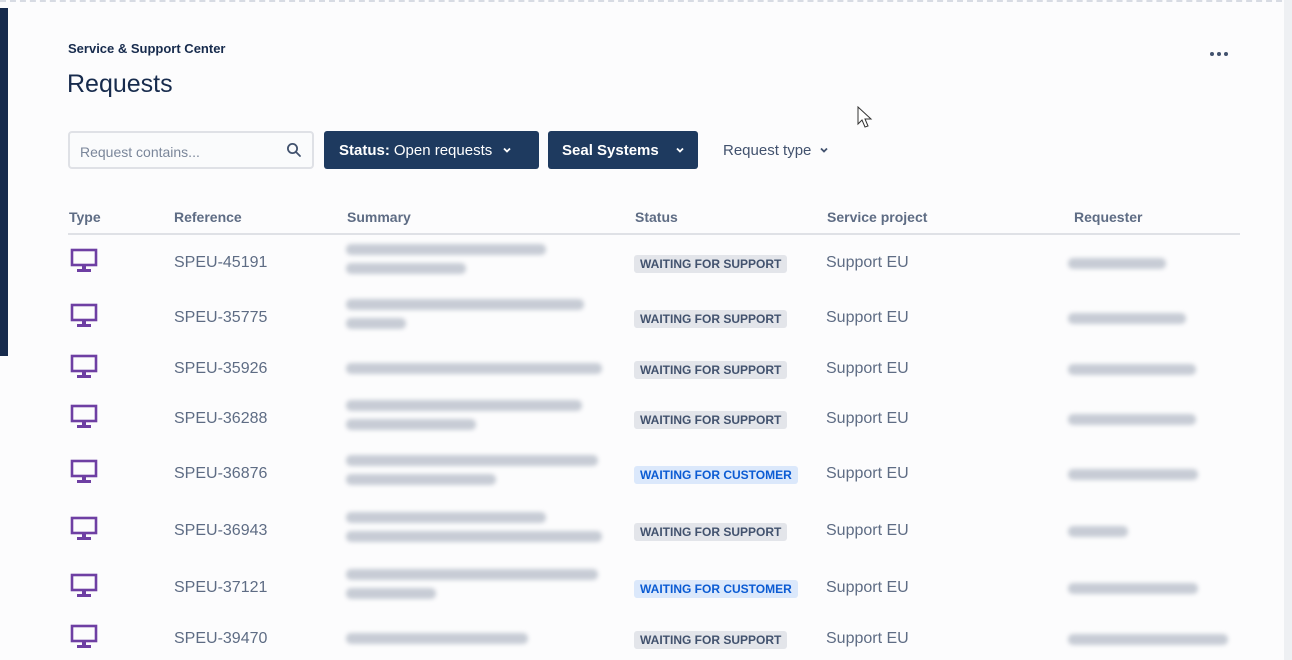 Image resolution: width=1292 pixels, height=660 pixels. What do you see at coordinates (220, 419) in the screenshot?
I see `request-reference-link: SPEU-36288` at bounding box center [220, 419].